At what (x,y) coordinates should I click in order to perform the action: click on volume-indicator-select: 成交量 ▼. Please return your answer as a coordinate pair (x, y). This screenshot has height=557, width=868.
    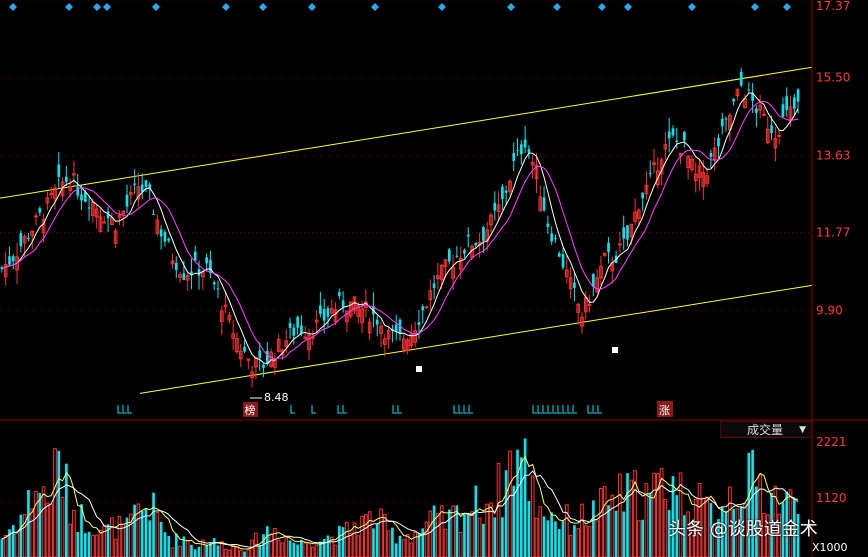
    Looking at the image, I should click on (766, 429).